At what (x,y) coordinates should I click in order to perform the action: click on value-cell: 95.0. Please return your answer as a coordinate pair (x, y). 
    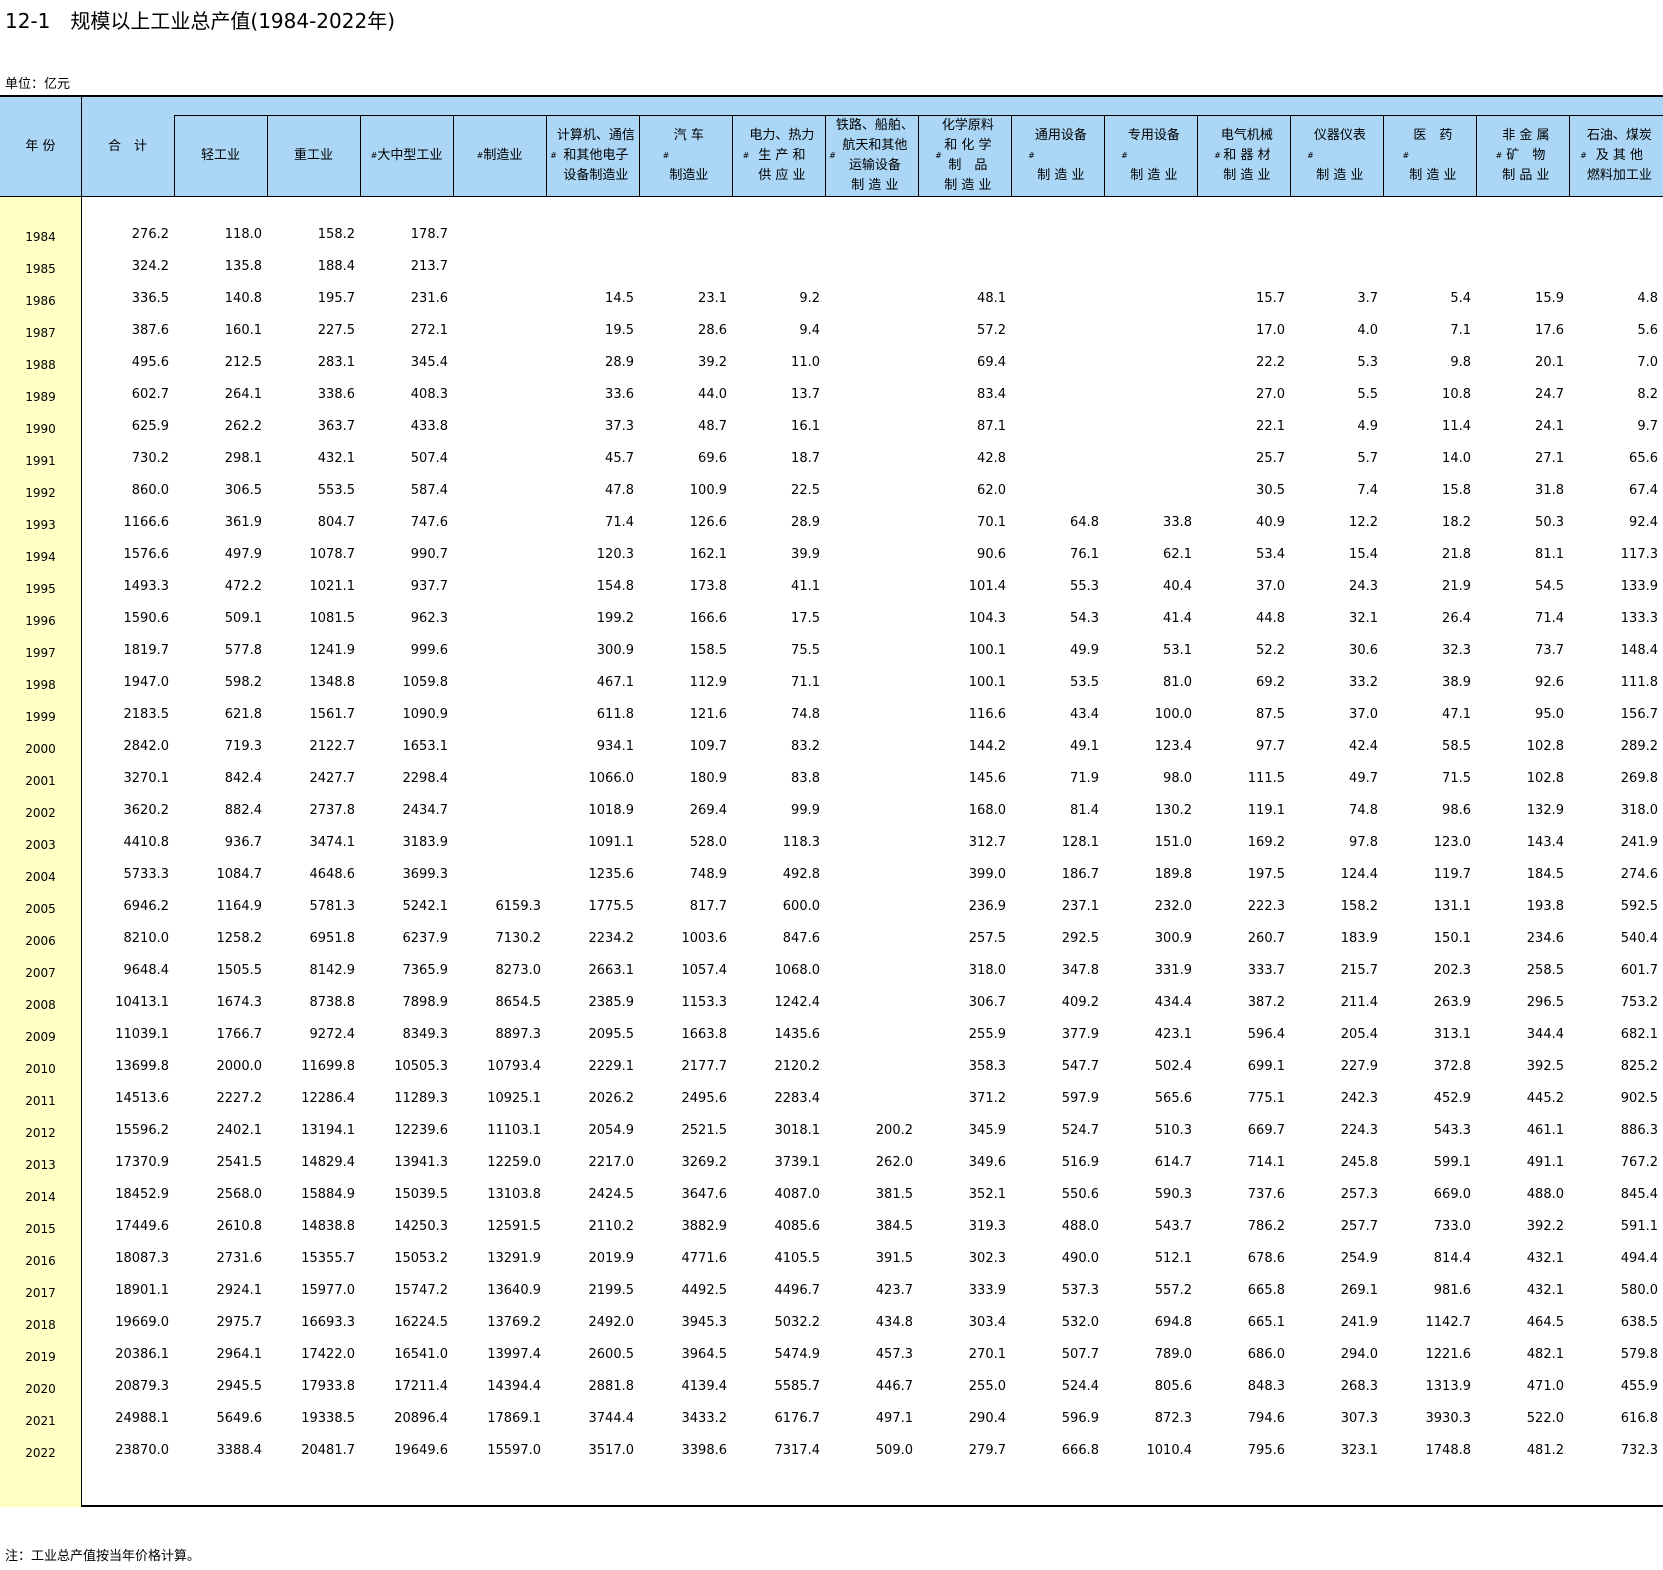
    Looking at the image, I should click on (1549, 714).